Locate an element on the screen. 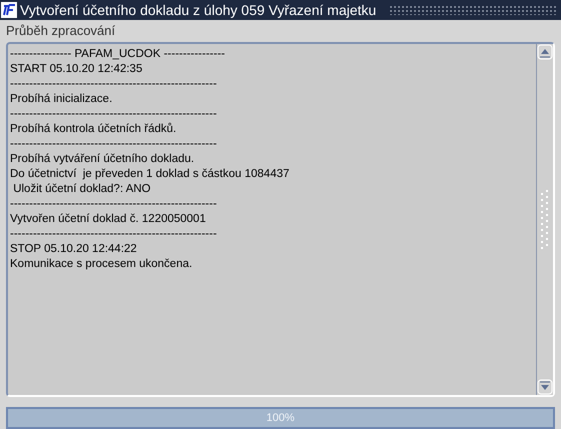  scrollbar is located at coordinates (544, 219).